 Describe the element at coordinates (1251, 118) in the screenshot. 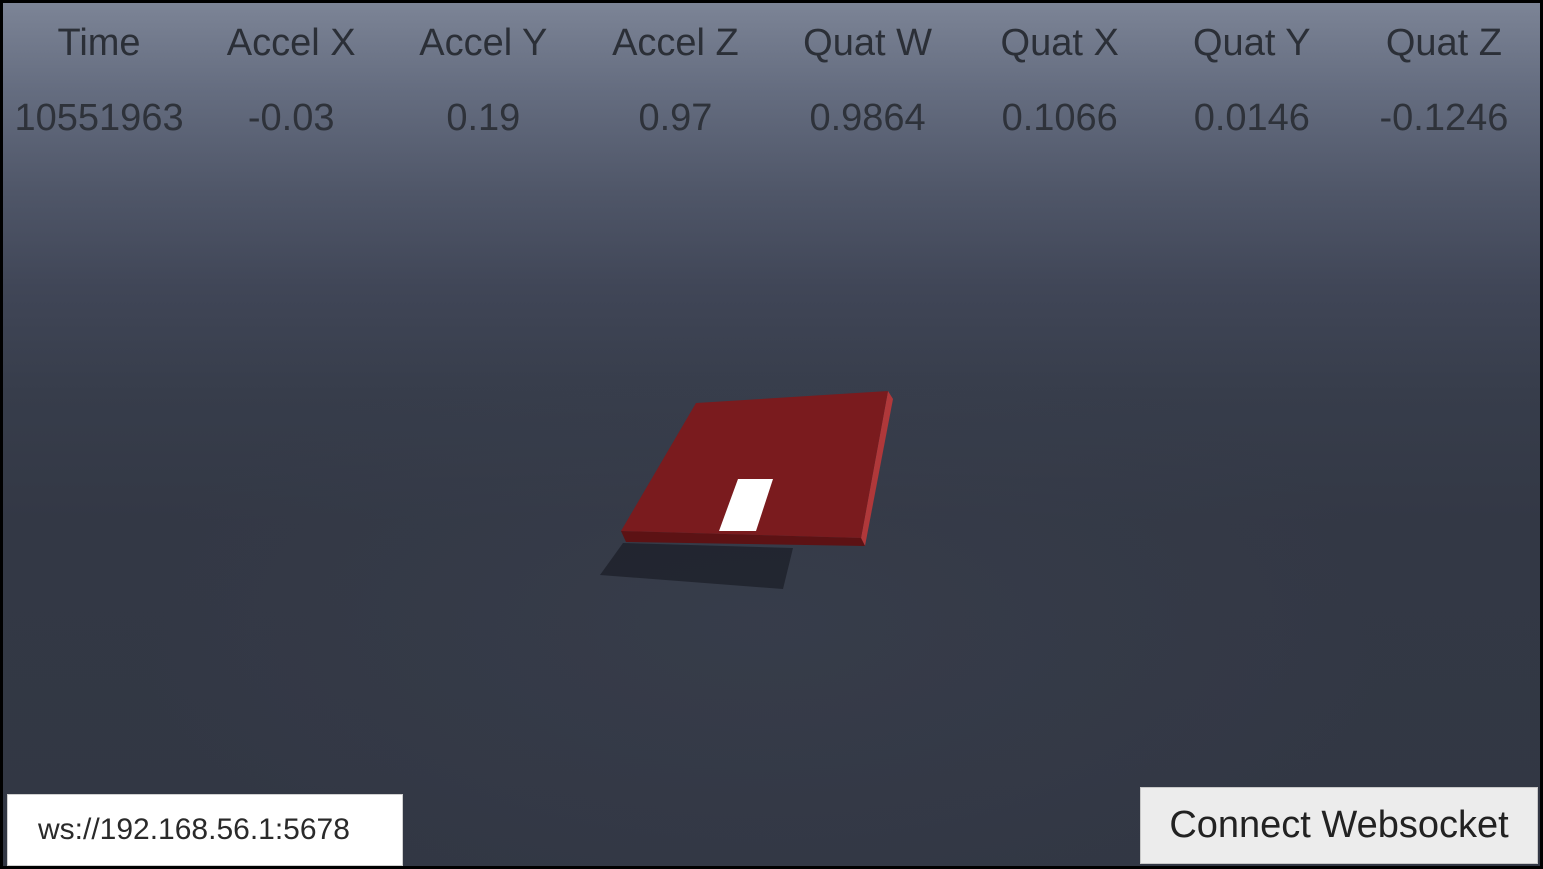

I see `value-quat-y: 0.0146` at that location.